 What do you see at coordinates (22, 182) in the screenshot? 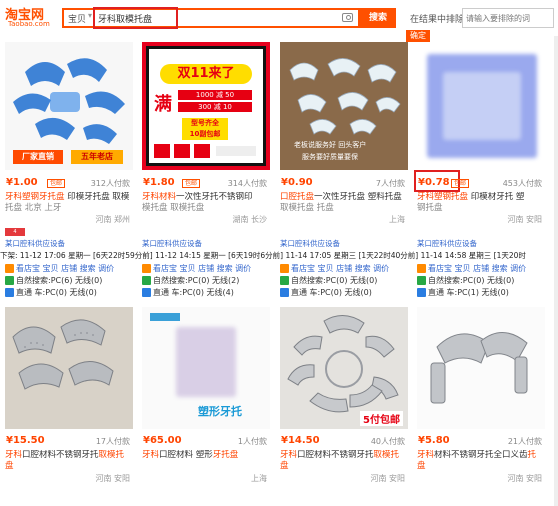
I see `price: ¥1.00` at bounding box center [22, 182].